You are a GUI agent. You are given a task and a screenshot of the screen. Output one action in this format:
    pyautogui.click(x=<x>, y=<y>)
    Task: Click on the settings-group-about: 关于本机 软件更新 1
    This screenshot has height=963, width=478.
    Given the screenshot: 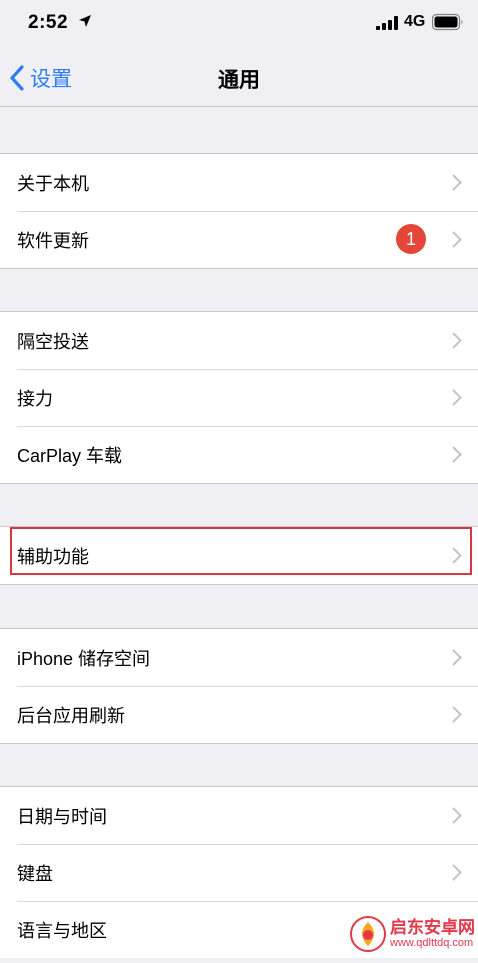 What is the action you would take?
    pyautogui.click(x=239, y=211)
    